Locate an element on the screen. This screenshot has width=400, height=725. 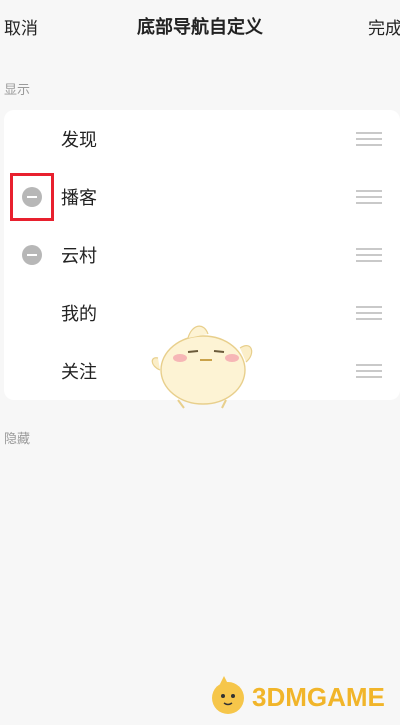
nav-item-label: 发现 is located at coordinates (79, 140).